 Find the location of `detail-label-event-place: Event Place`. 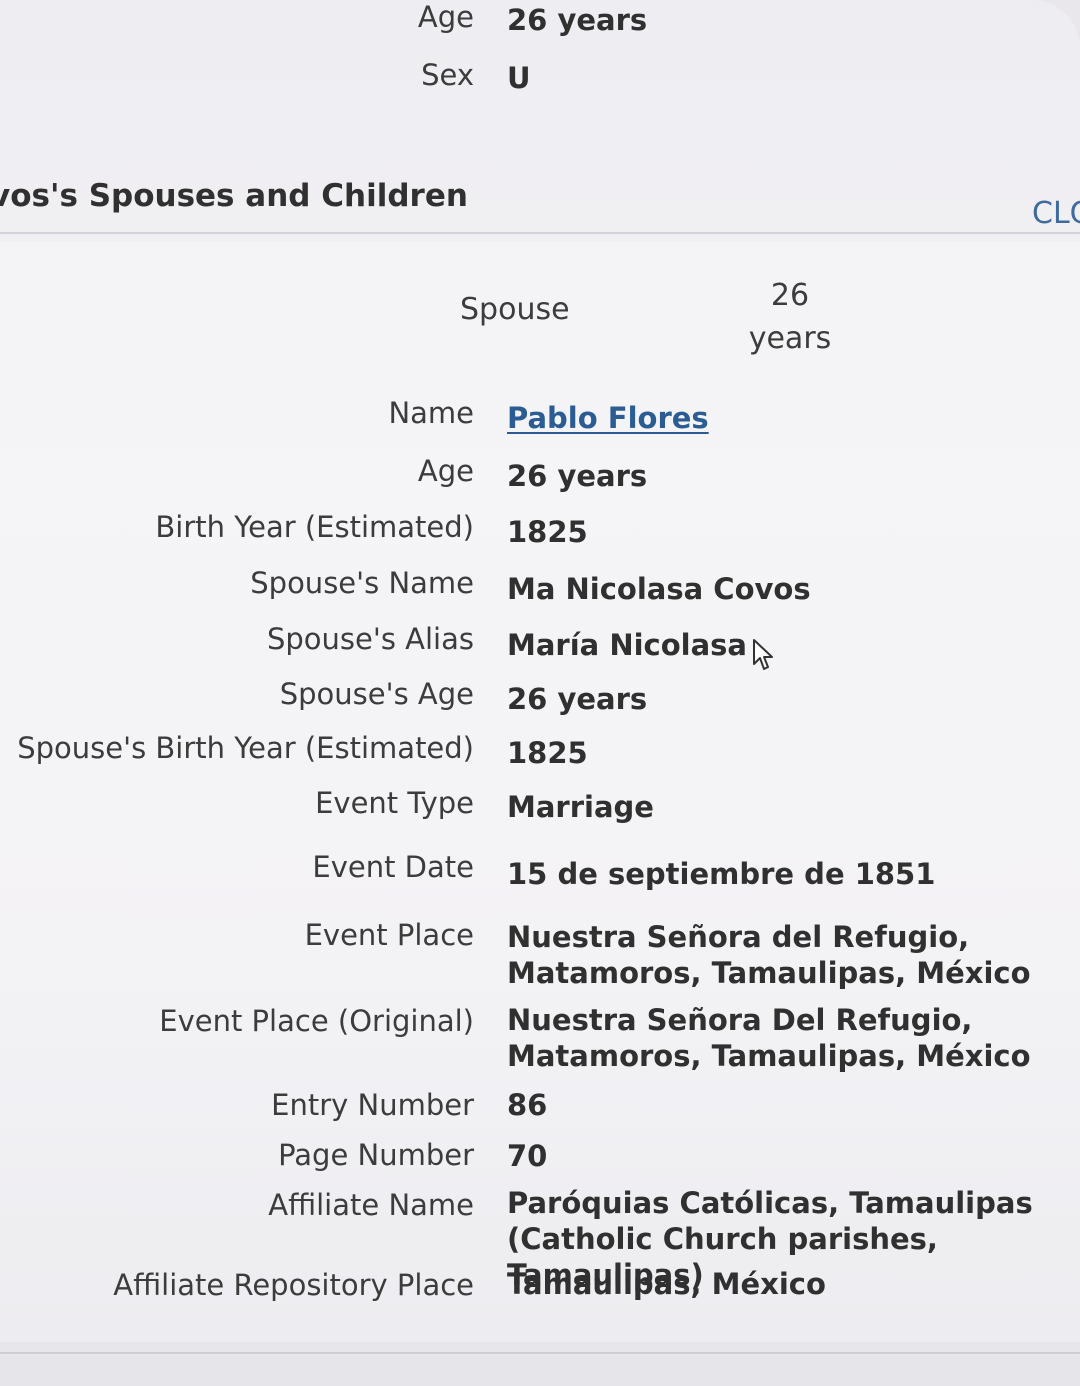

detail-label-event-place: Event Place is located at coordinates (389, 935).